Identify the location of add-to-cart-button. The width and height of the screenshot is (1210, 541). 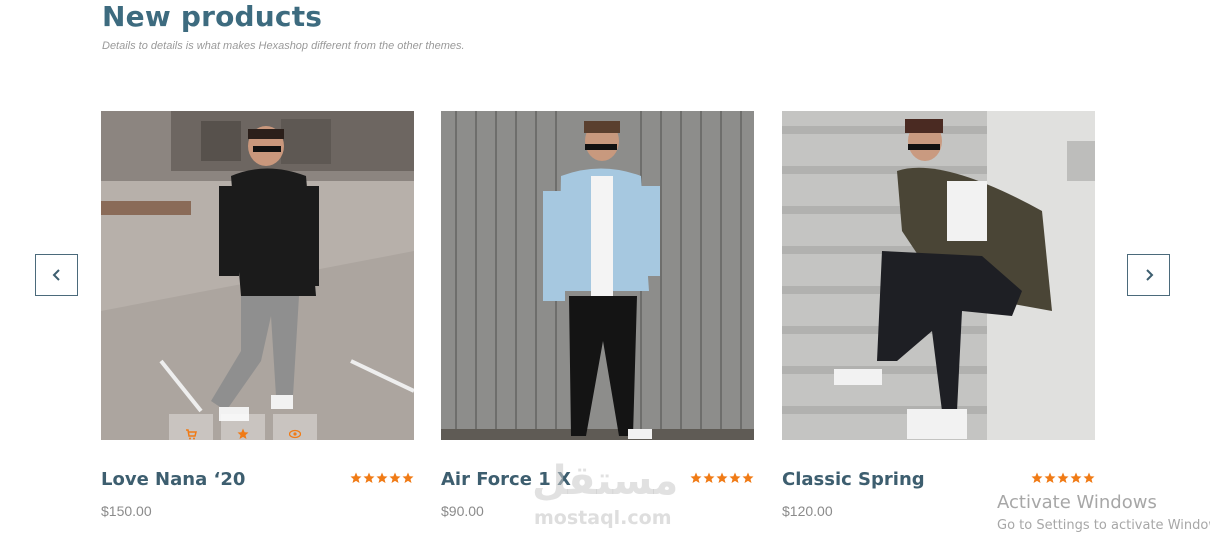
(191, 427).